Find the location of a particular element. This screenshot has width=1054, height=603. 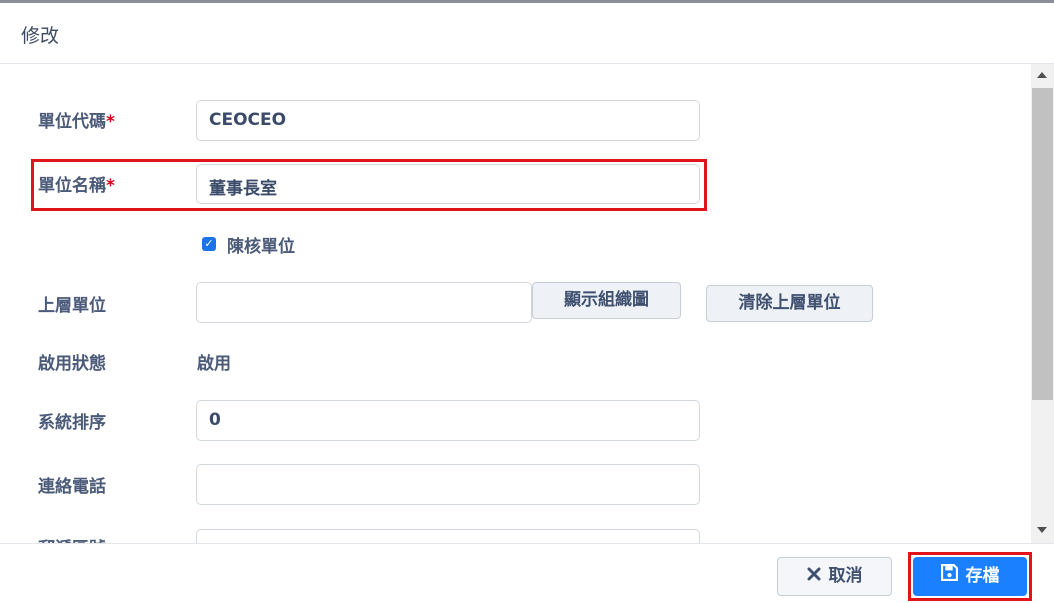

scroll-up-arrow-icon is located at coordinates (1042, 75).